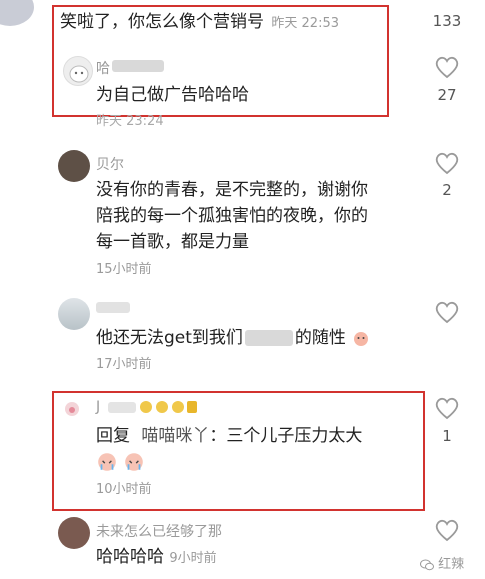 Image resolution: width=485 pixels, height=579 pixels. What do you see at coordinates (447, 190) in the screenshot?
I see `like-count: 2` at bounding box center [447, 190].